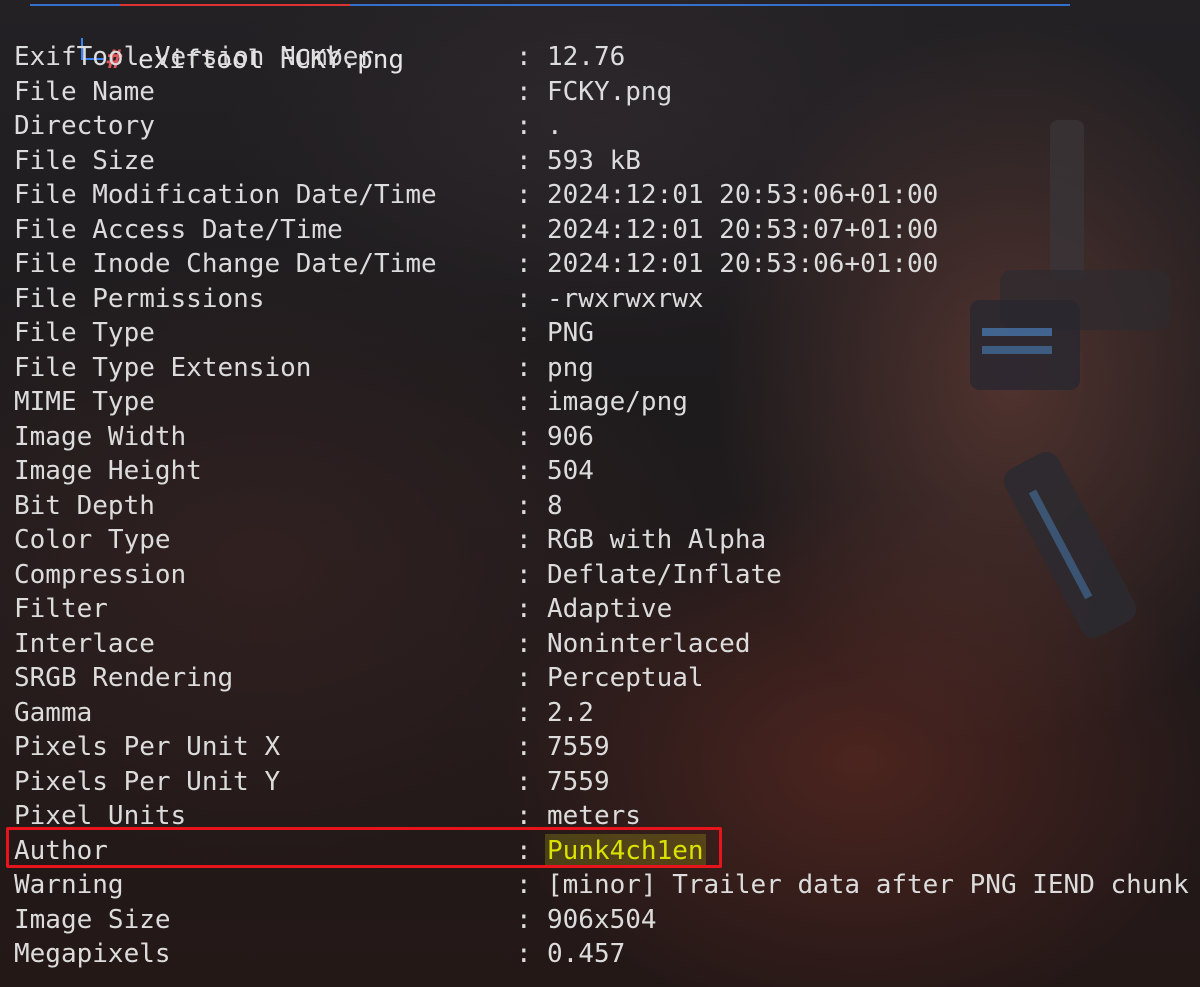 This screenshot has height=987, width=1200. Describe the element at coordinates (617, 402) in the screenshot. I see `field-value: image/png` at that location.